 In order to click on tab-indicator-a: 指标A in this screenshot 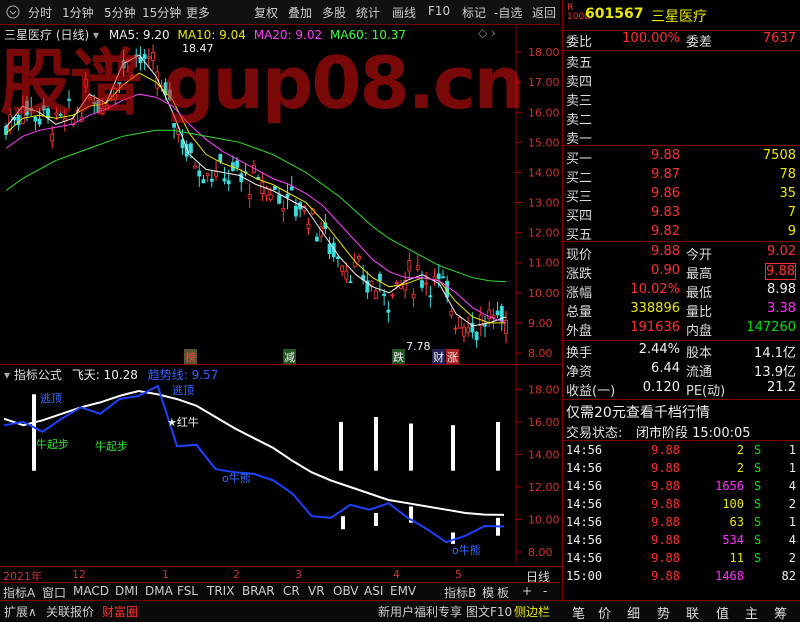, I will do `click(19, 592)`.